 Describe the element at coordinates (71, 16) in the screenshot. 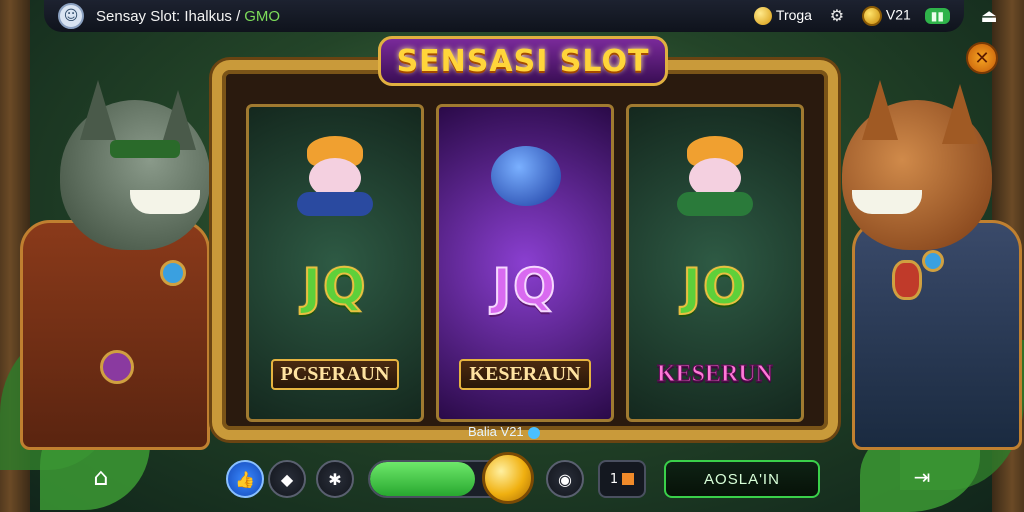

I see `avatar: ☺` at that location.